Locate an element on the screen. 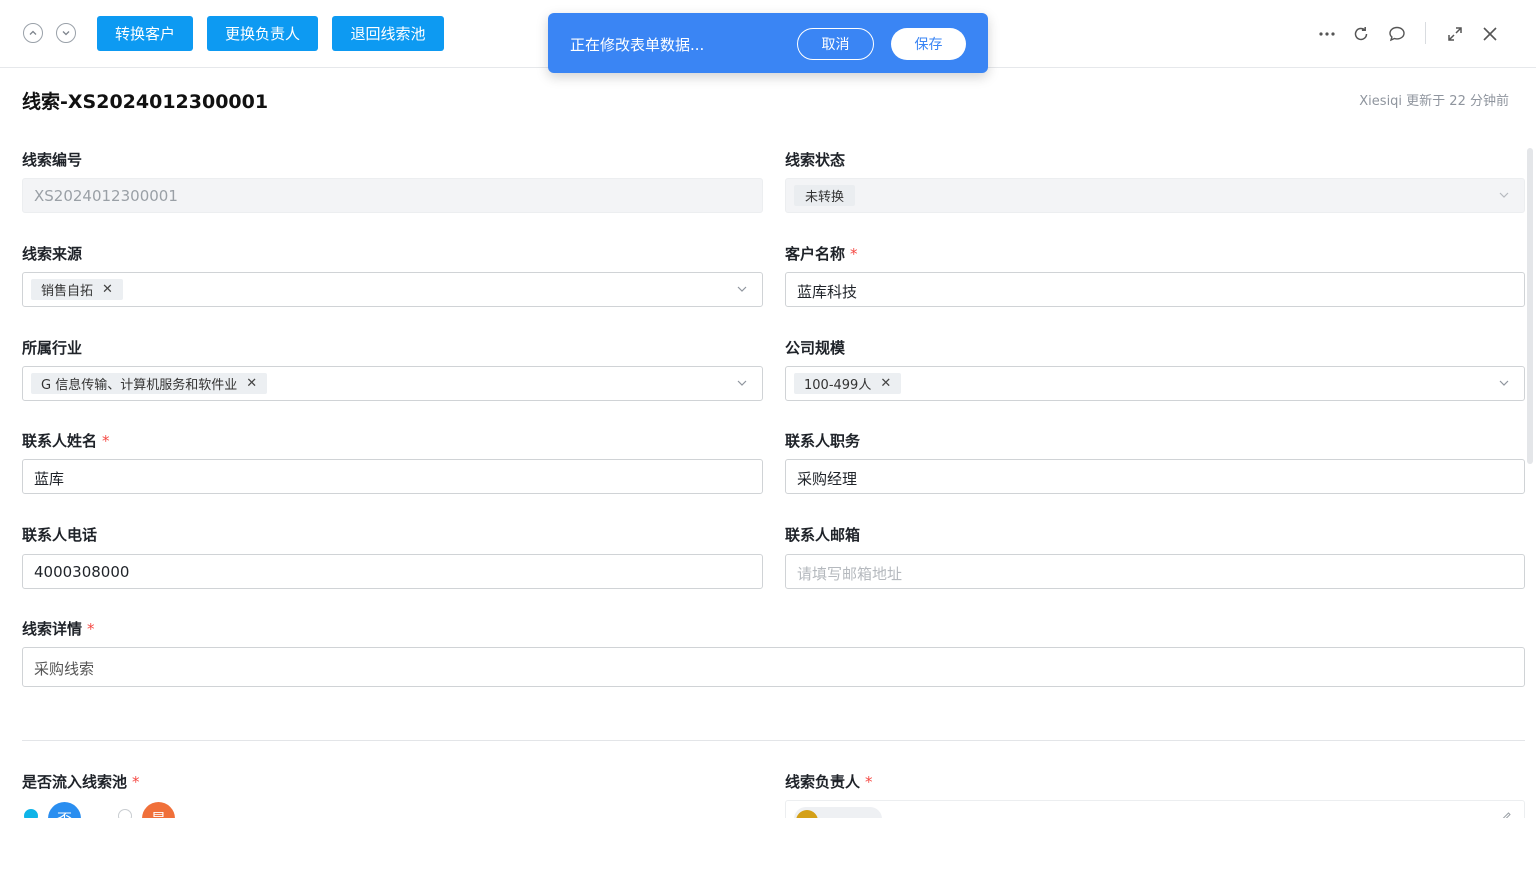 This screenshot has height=872, width=1536. comment-icon is located at coordinates (1397, 34).